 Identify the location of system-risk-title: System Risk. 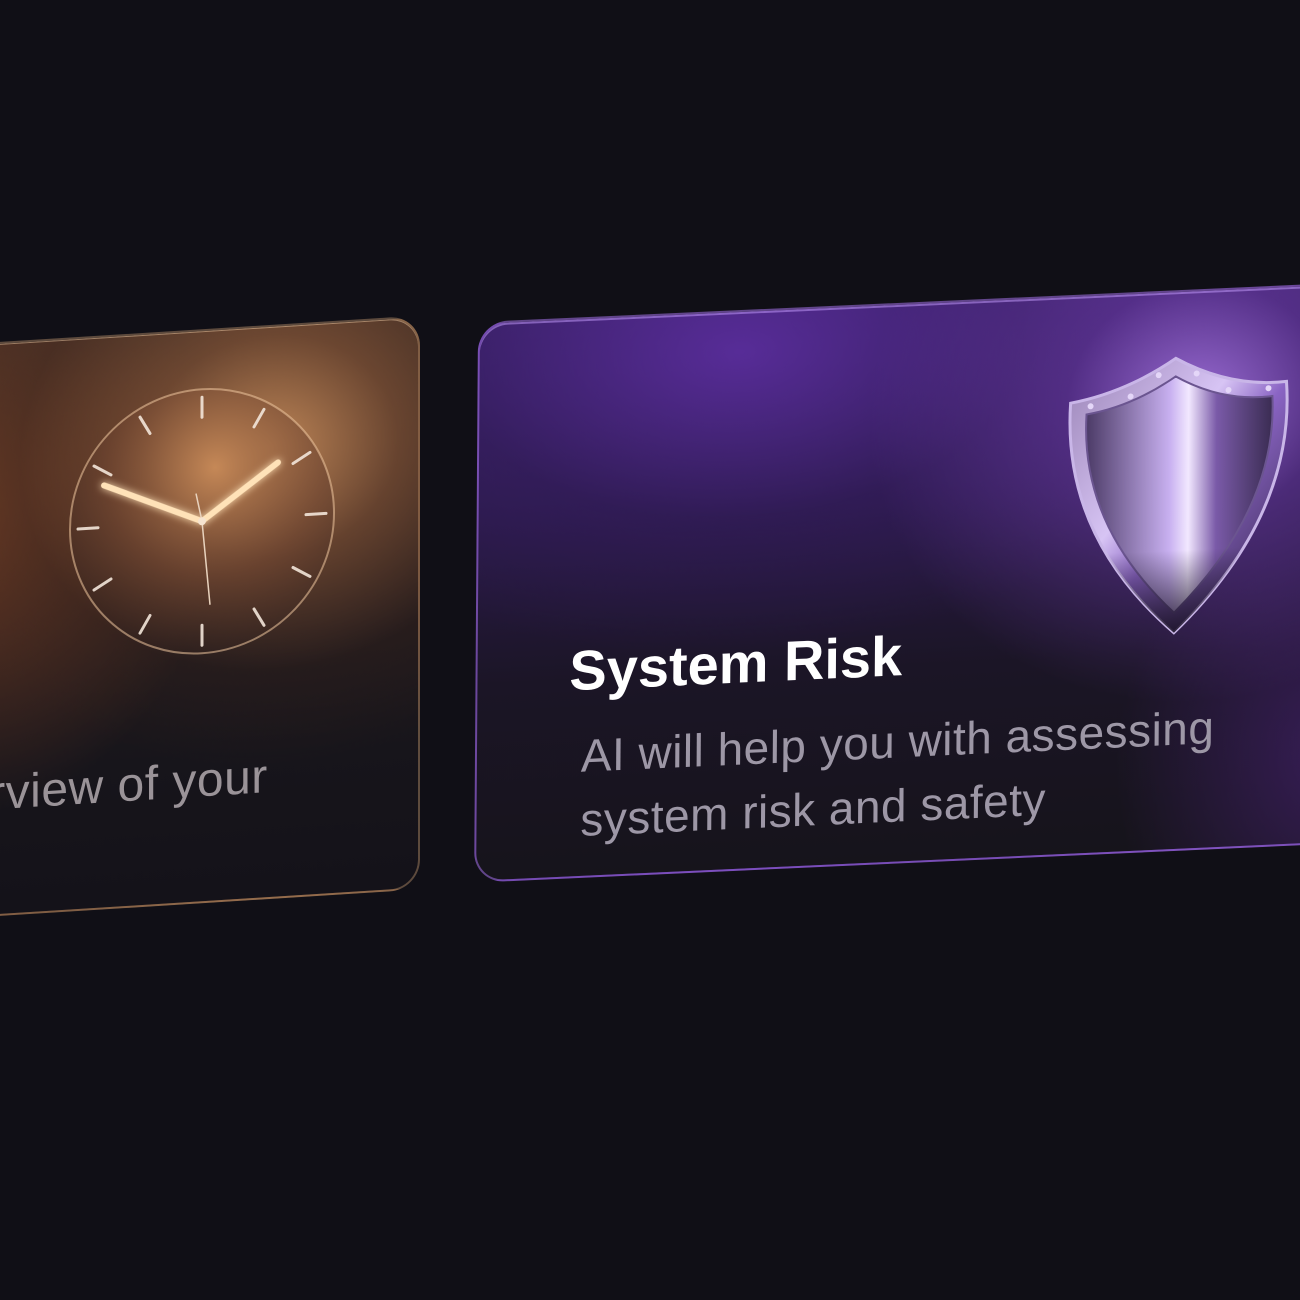
(736, 663).